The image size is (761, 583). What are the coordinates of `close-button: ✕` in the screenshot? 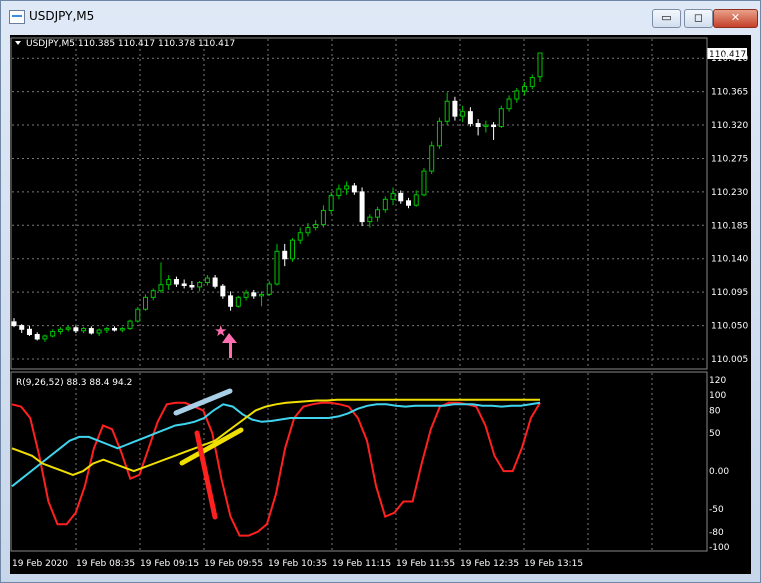 It's located at (735, 18).